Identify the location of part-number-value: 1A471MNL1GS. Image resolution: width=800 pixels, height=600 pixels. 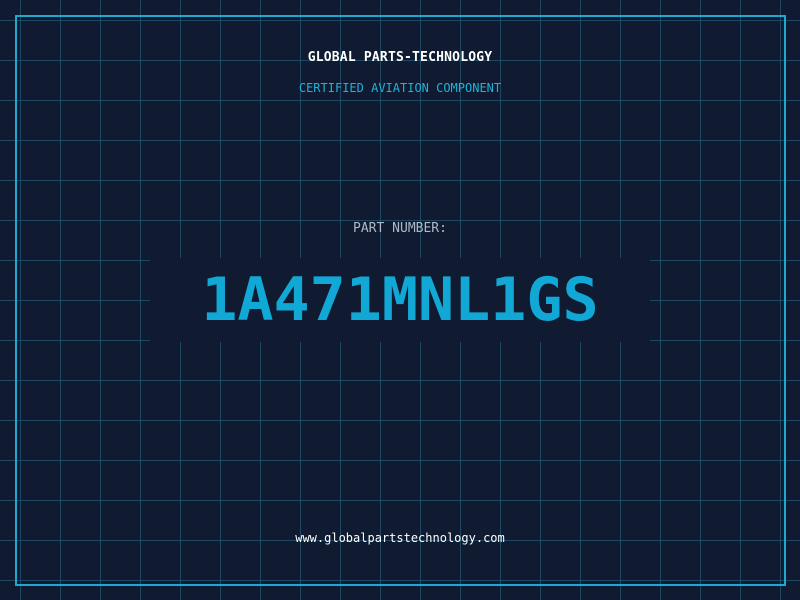
(400, 300).